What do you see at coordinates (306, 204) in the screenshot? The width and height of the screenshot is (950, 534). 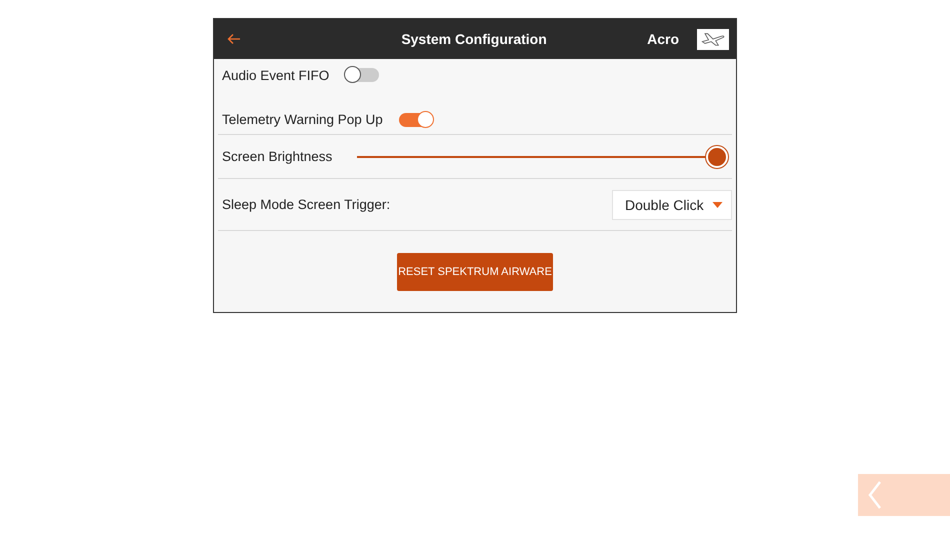 I see `setting-label: Sleep Mode Screen Trigger:` at bounding box center [306, 204].